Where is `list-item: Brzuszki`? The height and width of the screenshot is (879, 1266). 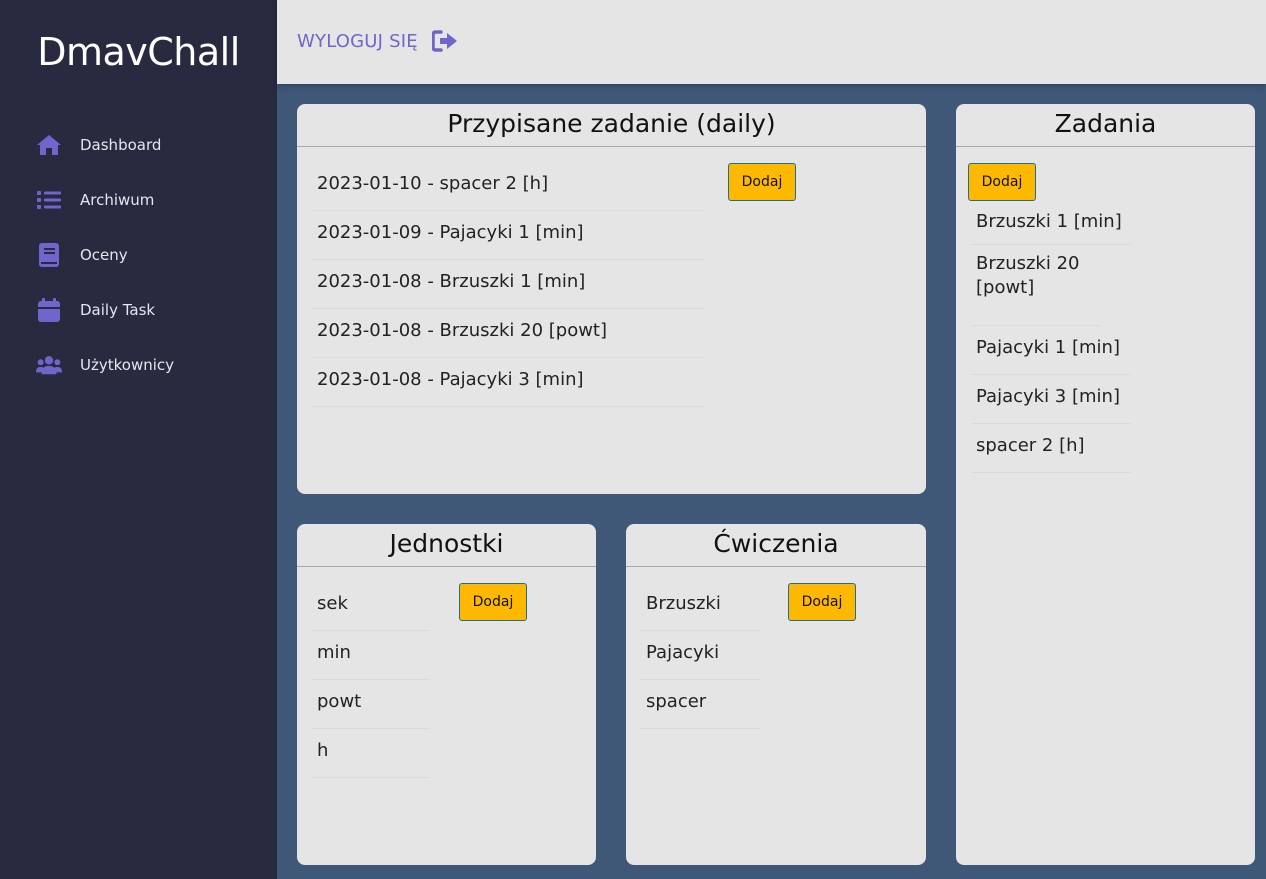 list-item: Brzuszki is located at coordinates (701, 606).